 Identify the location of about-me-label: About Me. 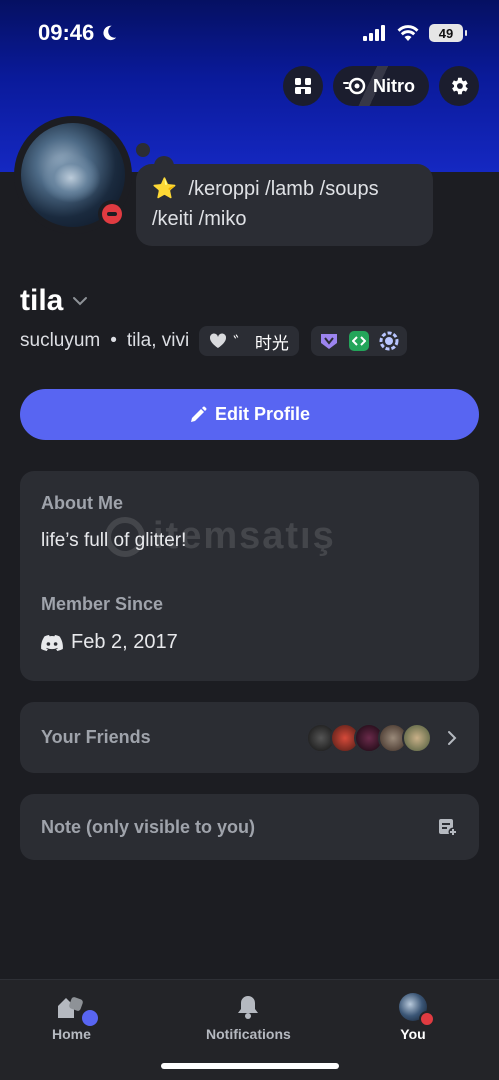
(82, 503).